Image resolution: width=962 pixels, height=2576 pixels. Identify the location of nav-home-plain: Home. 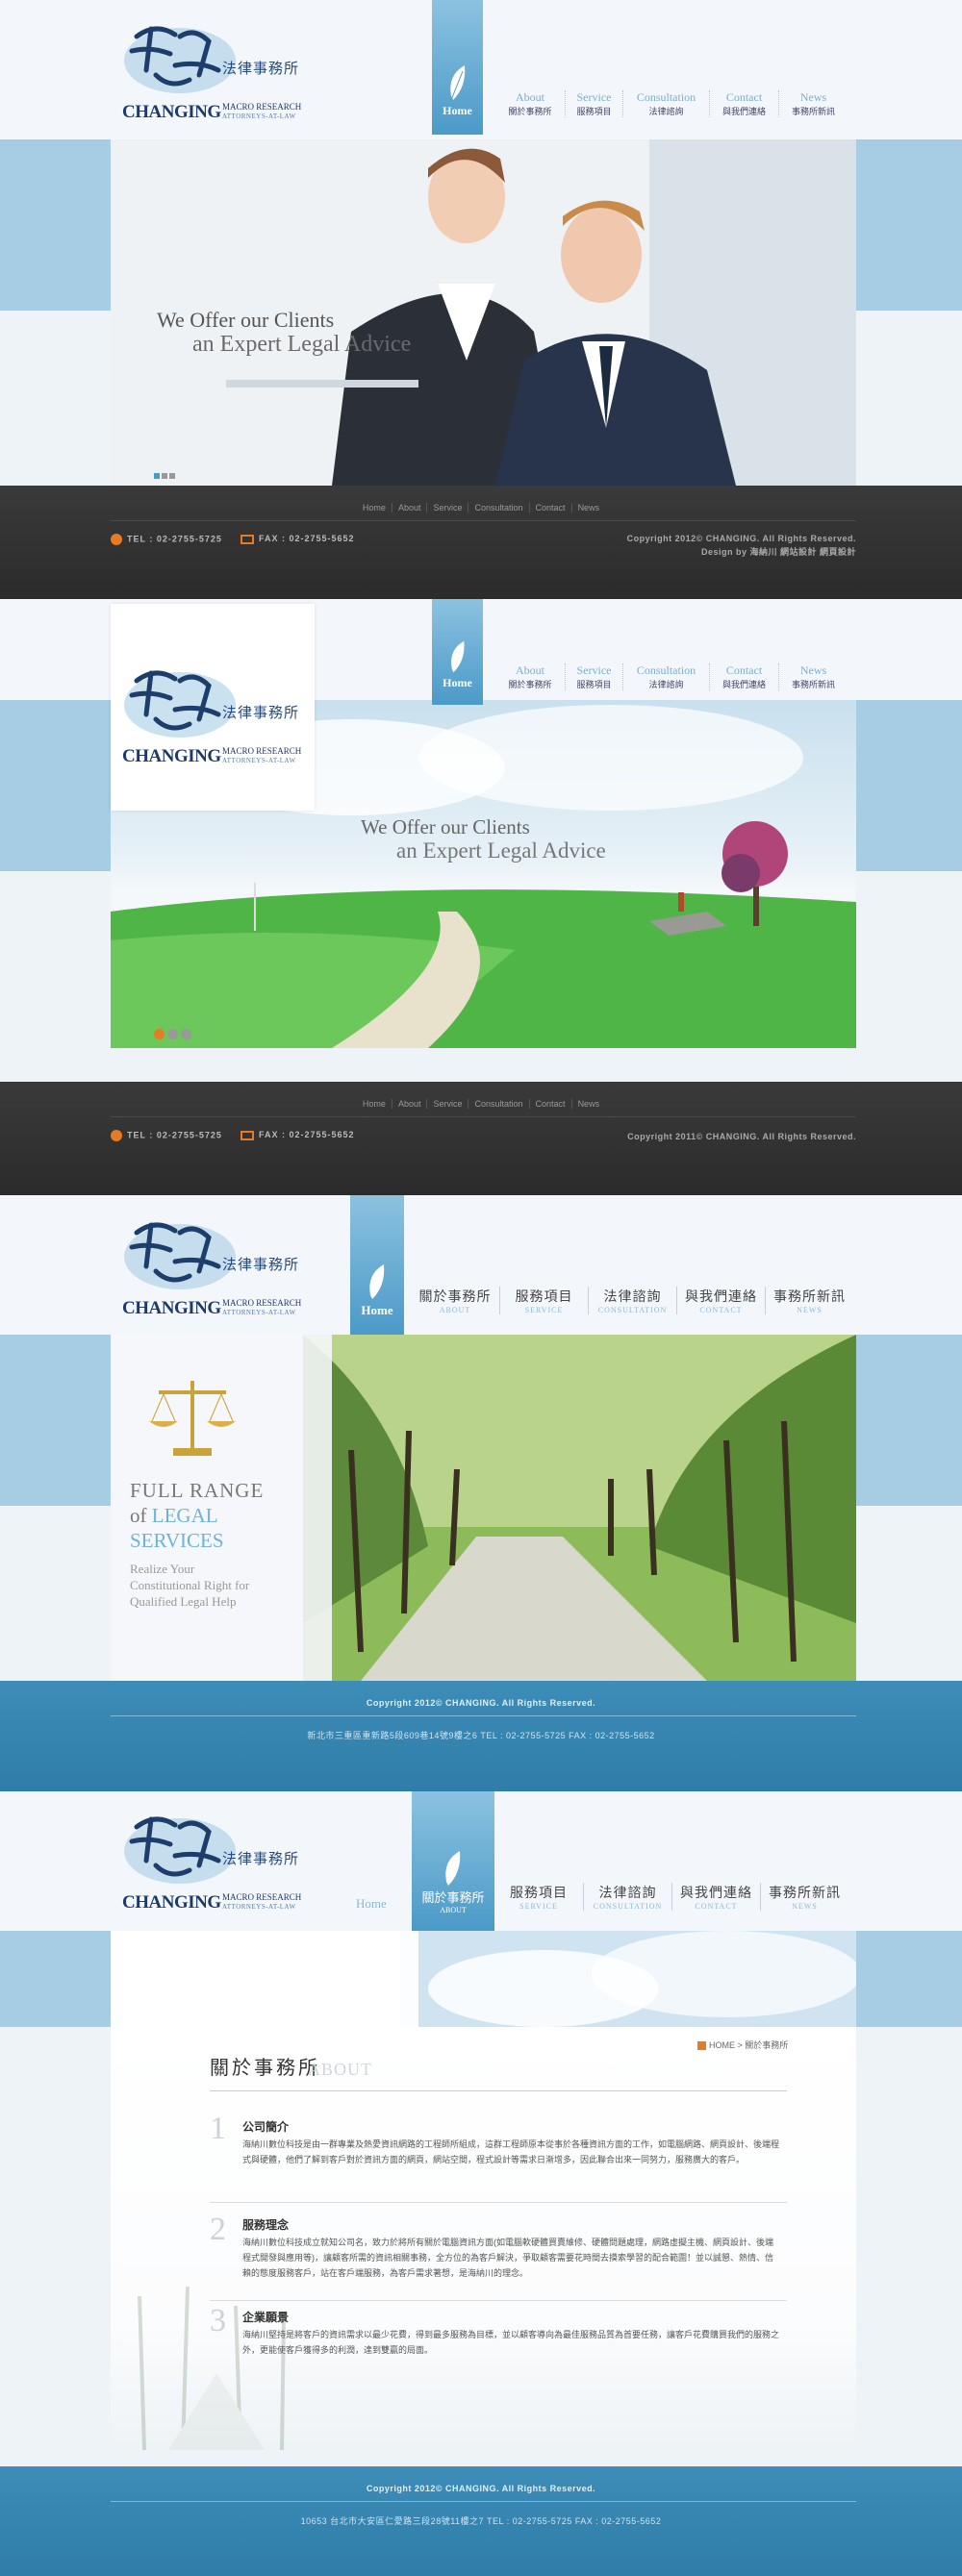
(371, 1904).